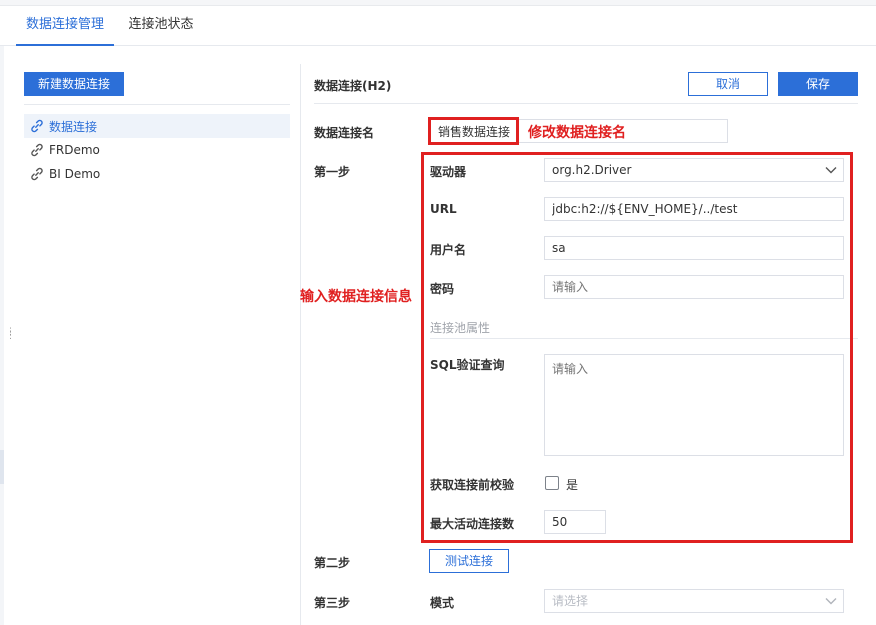 Image resolution: width=876 pixels, height=625 pixels. What do you see at coordinates (2, 335) in the screenshot?
I see `left-gutter` at bounding box center [2, 335].